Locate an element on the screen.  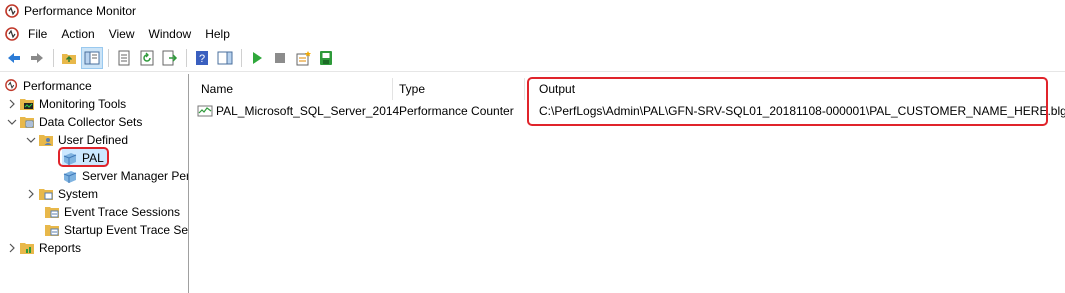
reports-icon is located at coordinates (27, 248).